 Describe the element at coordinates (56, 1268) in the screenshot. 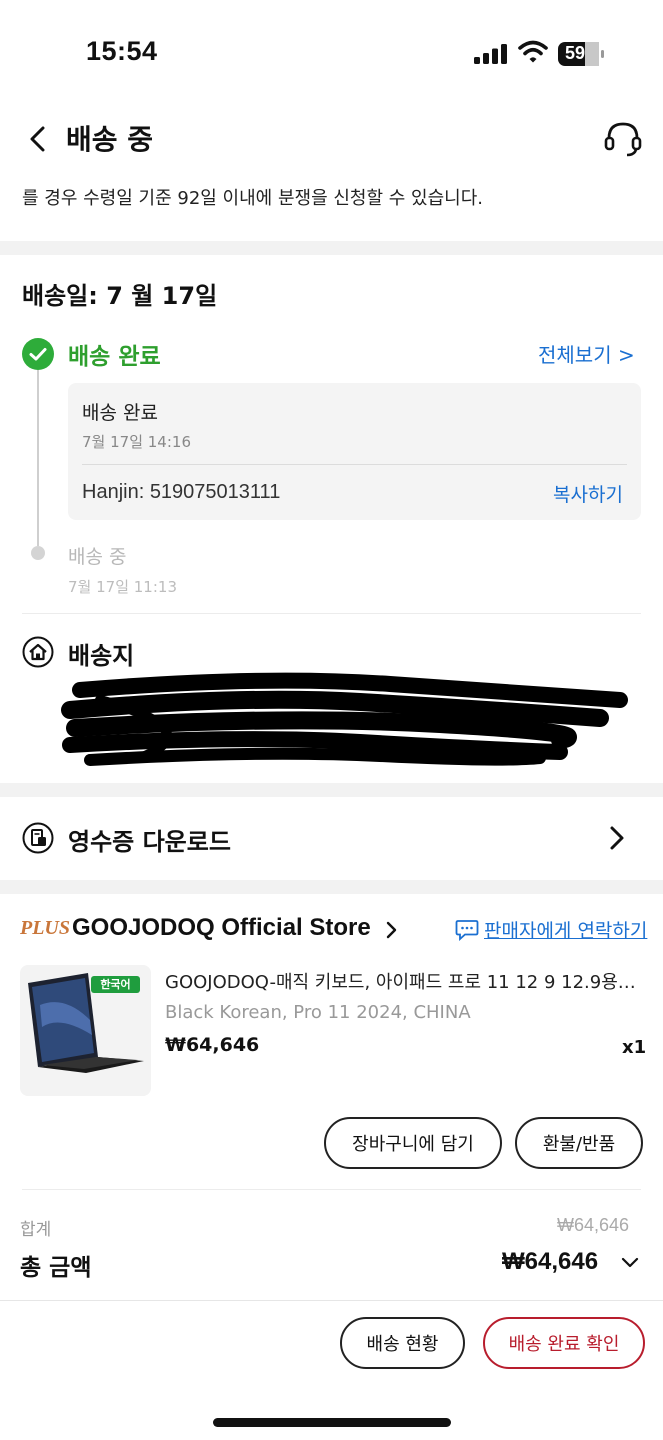

I see `total-label: 총 금액` at that location.